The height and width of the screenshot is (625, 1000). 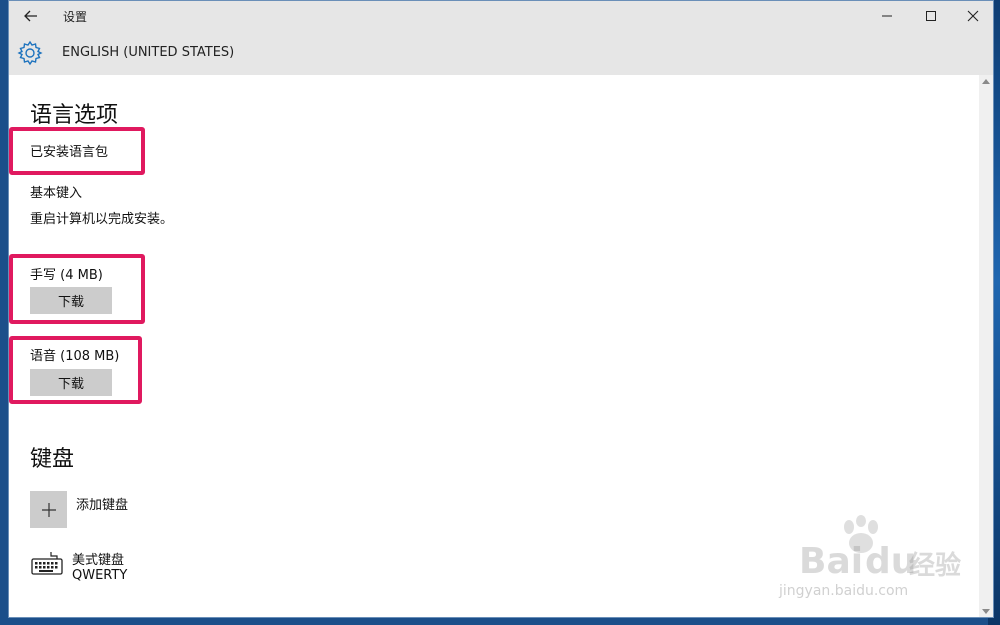 I want to click on scroll-up-arrow-icon, so click(x=986, y=81).